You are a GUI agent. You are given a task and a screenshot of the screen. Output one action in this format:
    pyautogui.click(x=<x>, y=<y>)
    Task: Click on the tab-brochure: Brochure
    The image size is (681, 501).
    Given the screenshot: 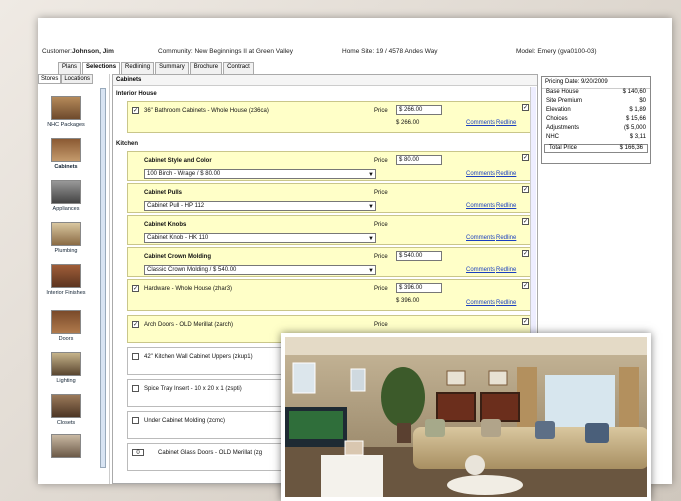 What is the action you would take?
    pyautogui.click(x=206, y=68)
    